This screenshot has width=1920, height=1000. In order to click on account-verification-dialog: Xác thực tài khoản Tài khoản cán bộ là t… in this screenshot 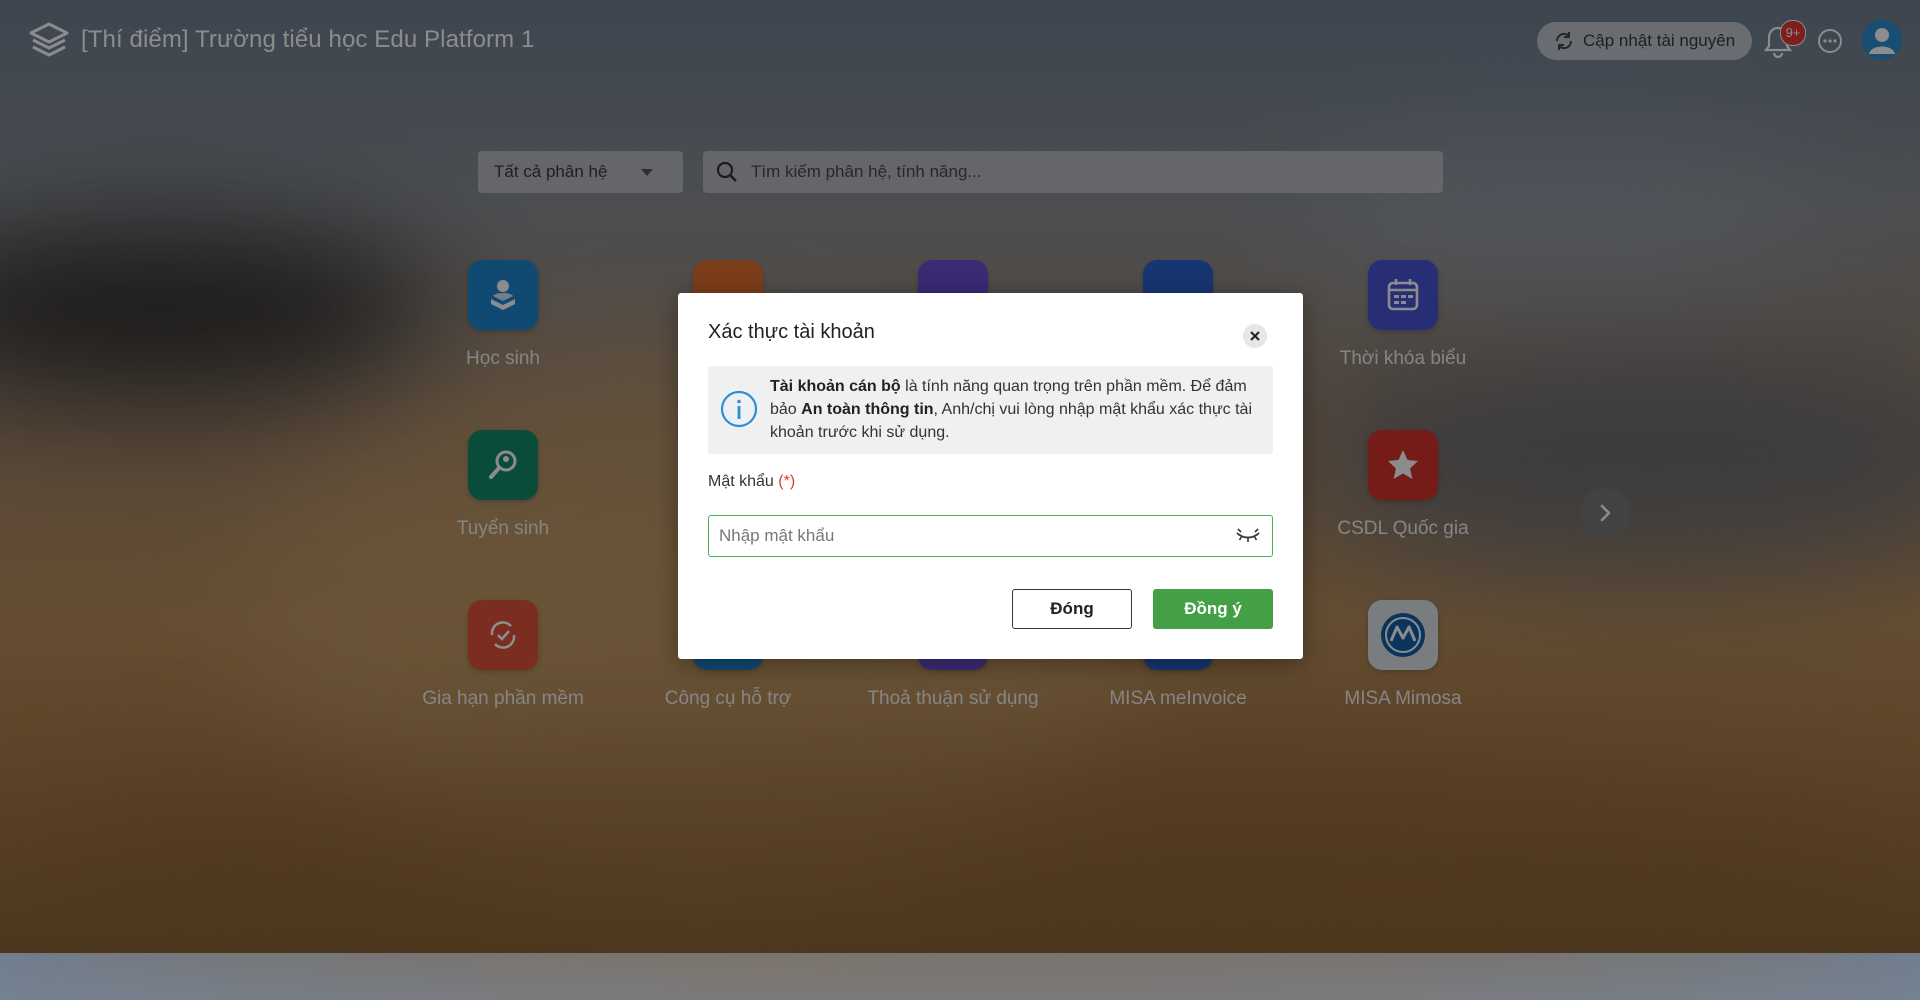, I will do `click(990, 476)`.